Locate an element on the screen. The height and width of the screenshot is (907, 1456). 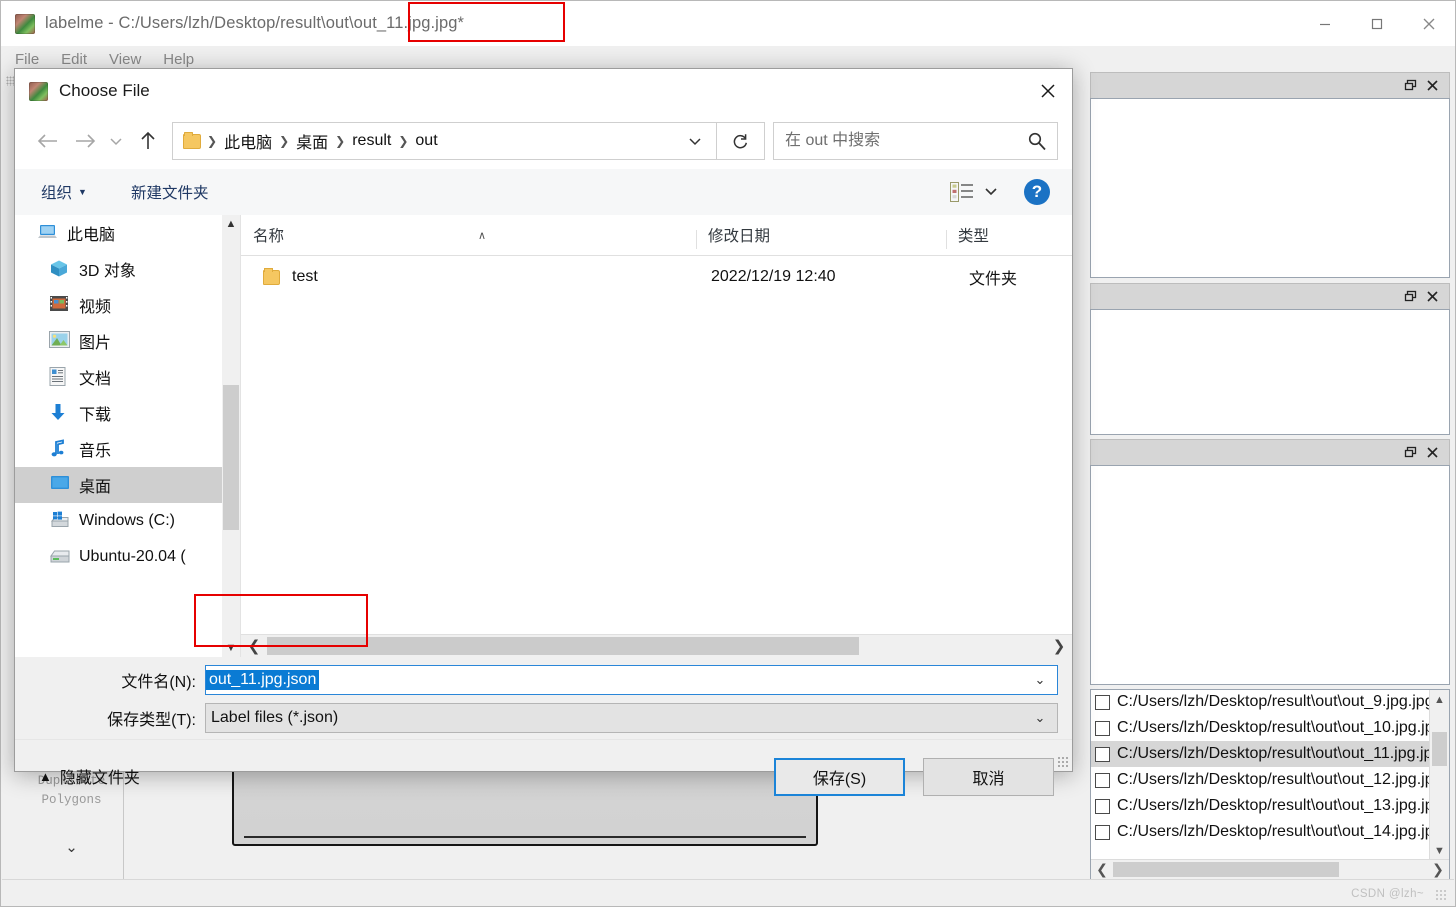
organize-button: 组织 ▼ is located at coordinates (64, 192).